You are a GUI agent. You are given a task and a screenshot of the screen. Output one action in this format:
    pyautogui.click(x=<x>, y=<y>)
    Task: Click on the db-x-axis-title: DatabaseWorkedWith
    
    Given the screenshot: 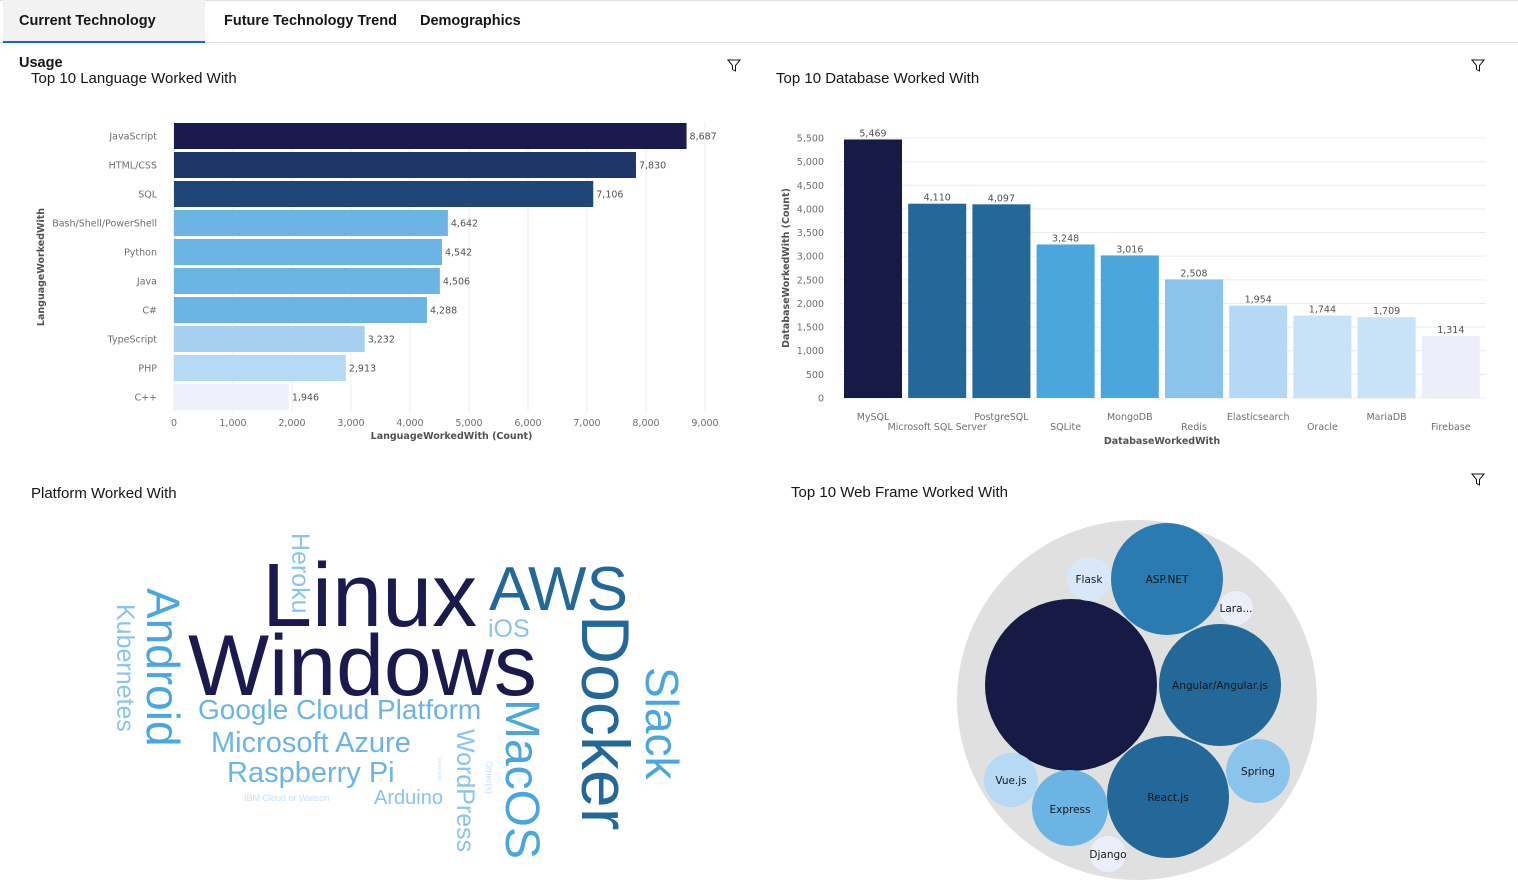 What is the action you would take?
    pyautogui.click(x=1162, y=441)
    